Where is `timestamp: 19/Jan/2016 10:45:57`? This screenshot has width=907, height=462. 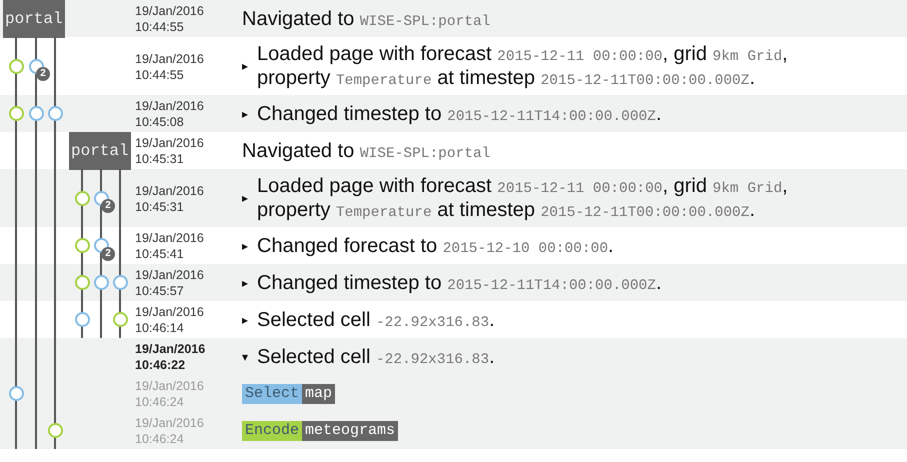 timestamp: 19/Jan/2016 10:45:57 is located at coordinates (170, 283).